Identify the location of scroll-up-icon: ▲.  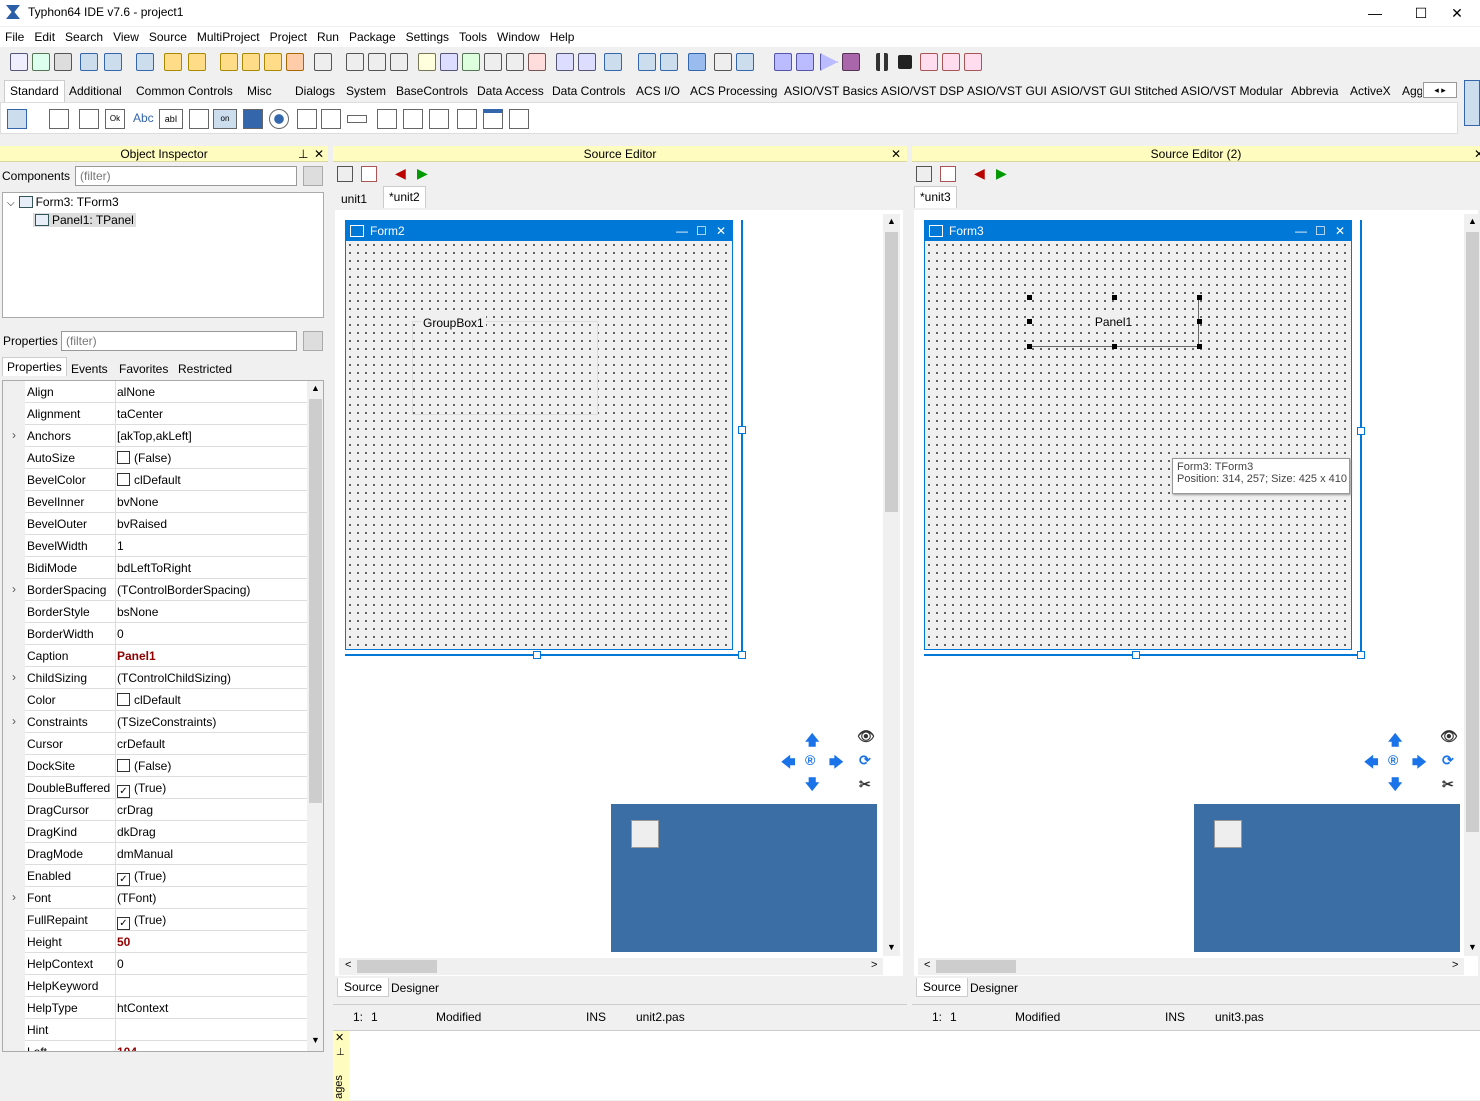
(1472, 221).